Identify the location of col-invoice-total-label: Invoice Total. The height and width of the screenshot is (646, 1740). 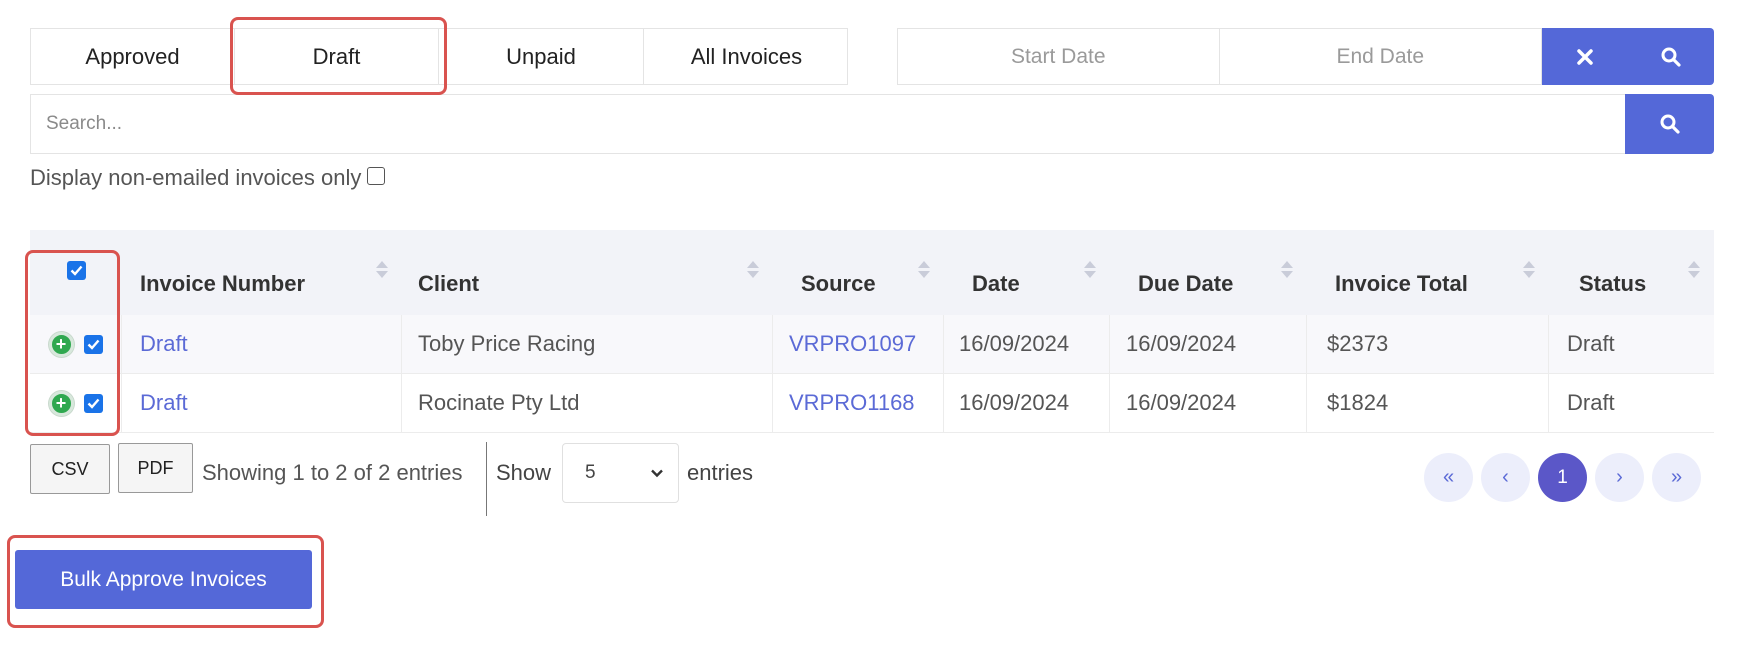
(1401, 283).